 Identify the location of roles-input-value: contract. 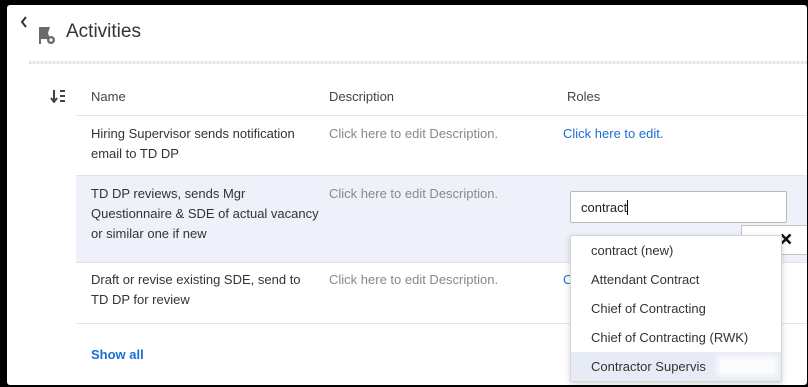
(604, 207).